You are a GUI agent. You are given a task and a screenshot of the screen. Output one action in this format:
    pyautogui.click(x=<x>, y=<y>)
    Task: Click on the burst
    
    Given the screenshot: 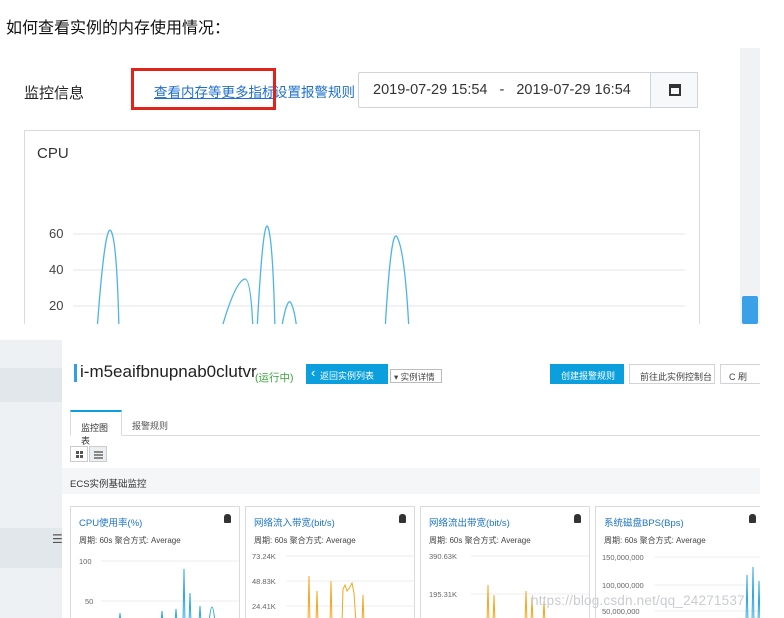 What is the action you would take?
    pyautogui.click(x=349, y=599)
    